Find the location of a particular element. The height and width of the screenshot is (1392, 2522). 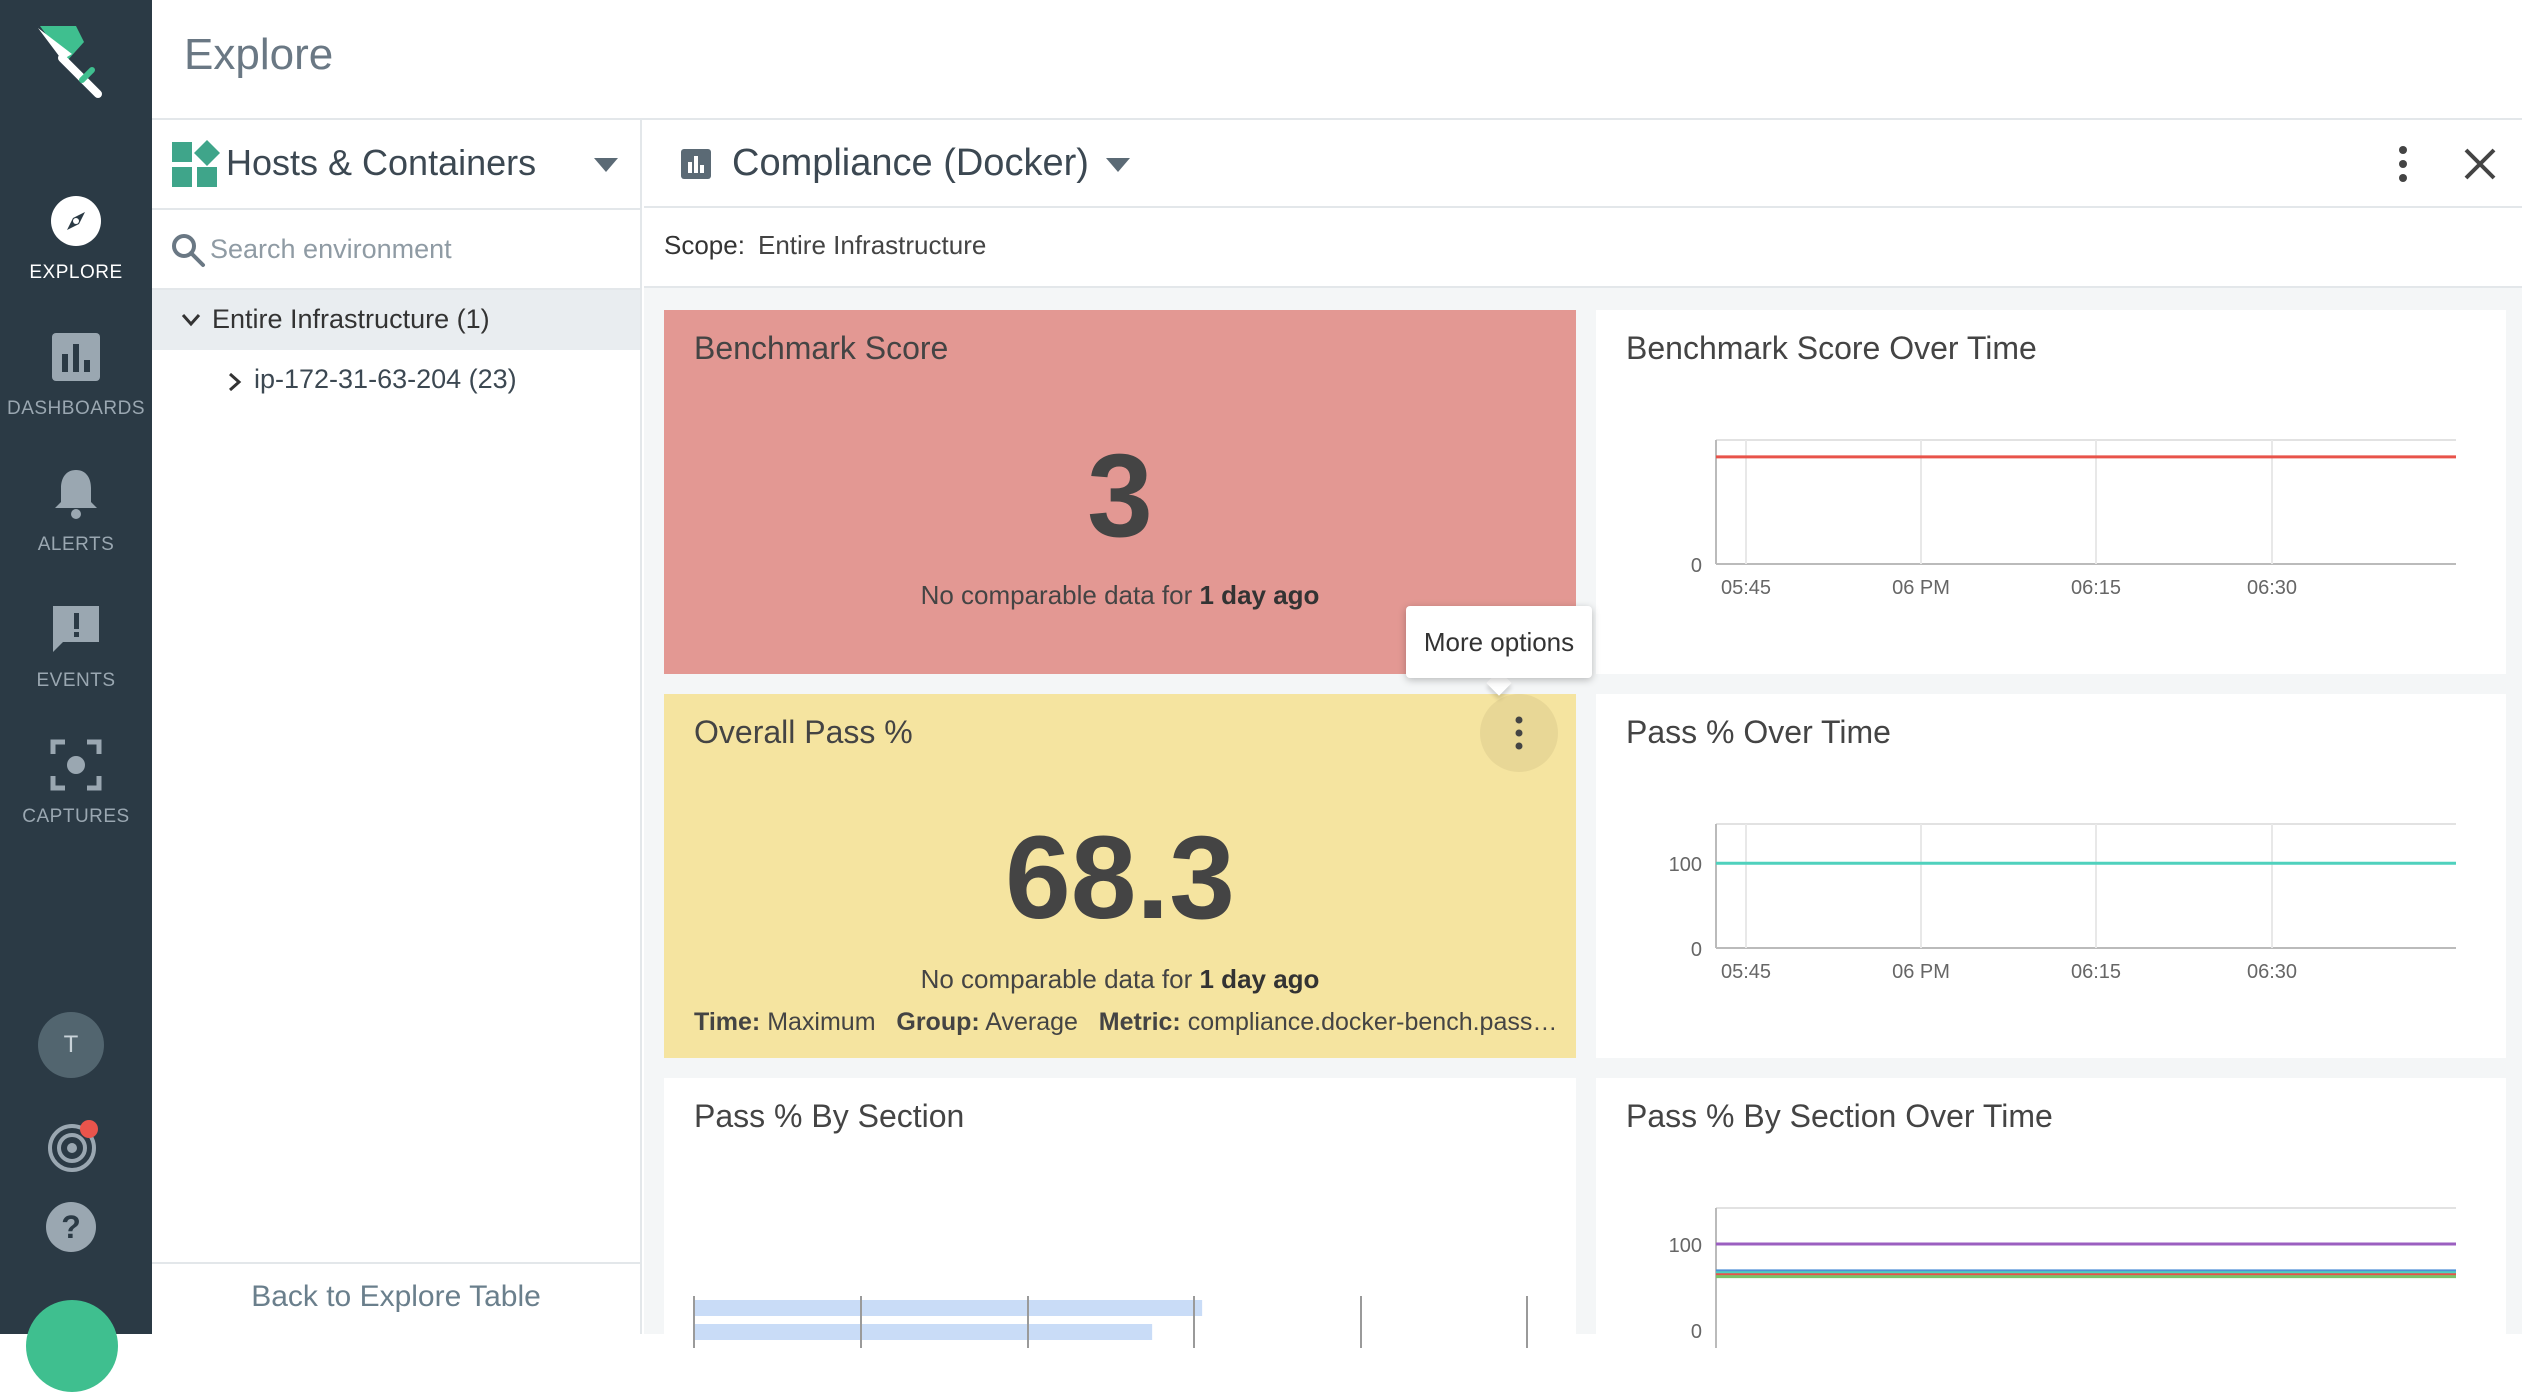

back-to-explore-link: Back to Explore Table is located at coordinates (396, 1297).